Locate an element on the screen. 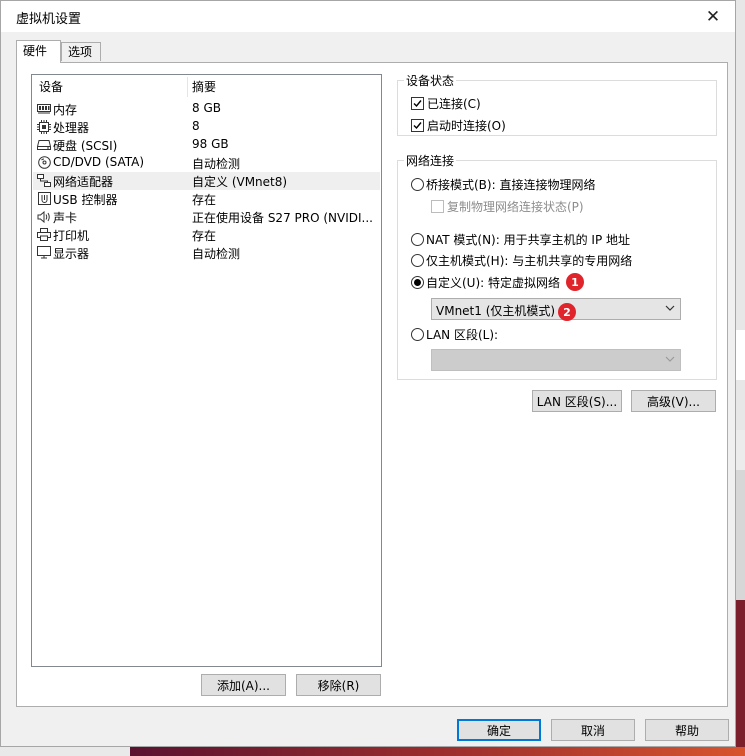 This screenshot has height=756, width=745. annotation-badge-2: 2 is located at coordinates (567, 312).